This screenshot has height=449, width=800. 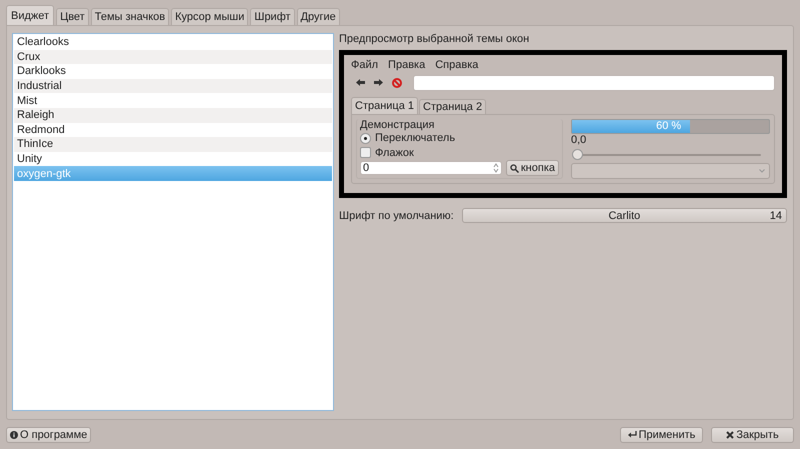 What do you see at coordinates (173, 130) in the screenshot?
I see `list-item: Redmond` at bounding box center [173, 130].